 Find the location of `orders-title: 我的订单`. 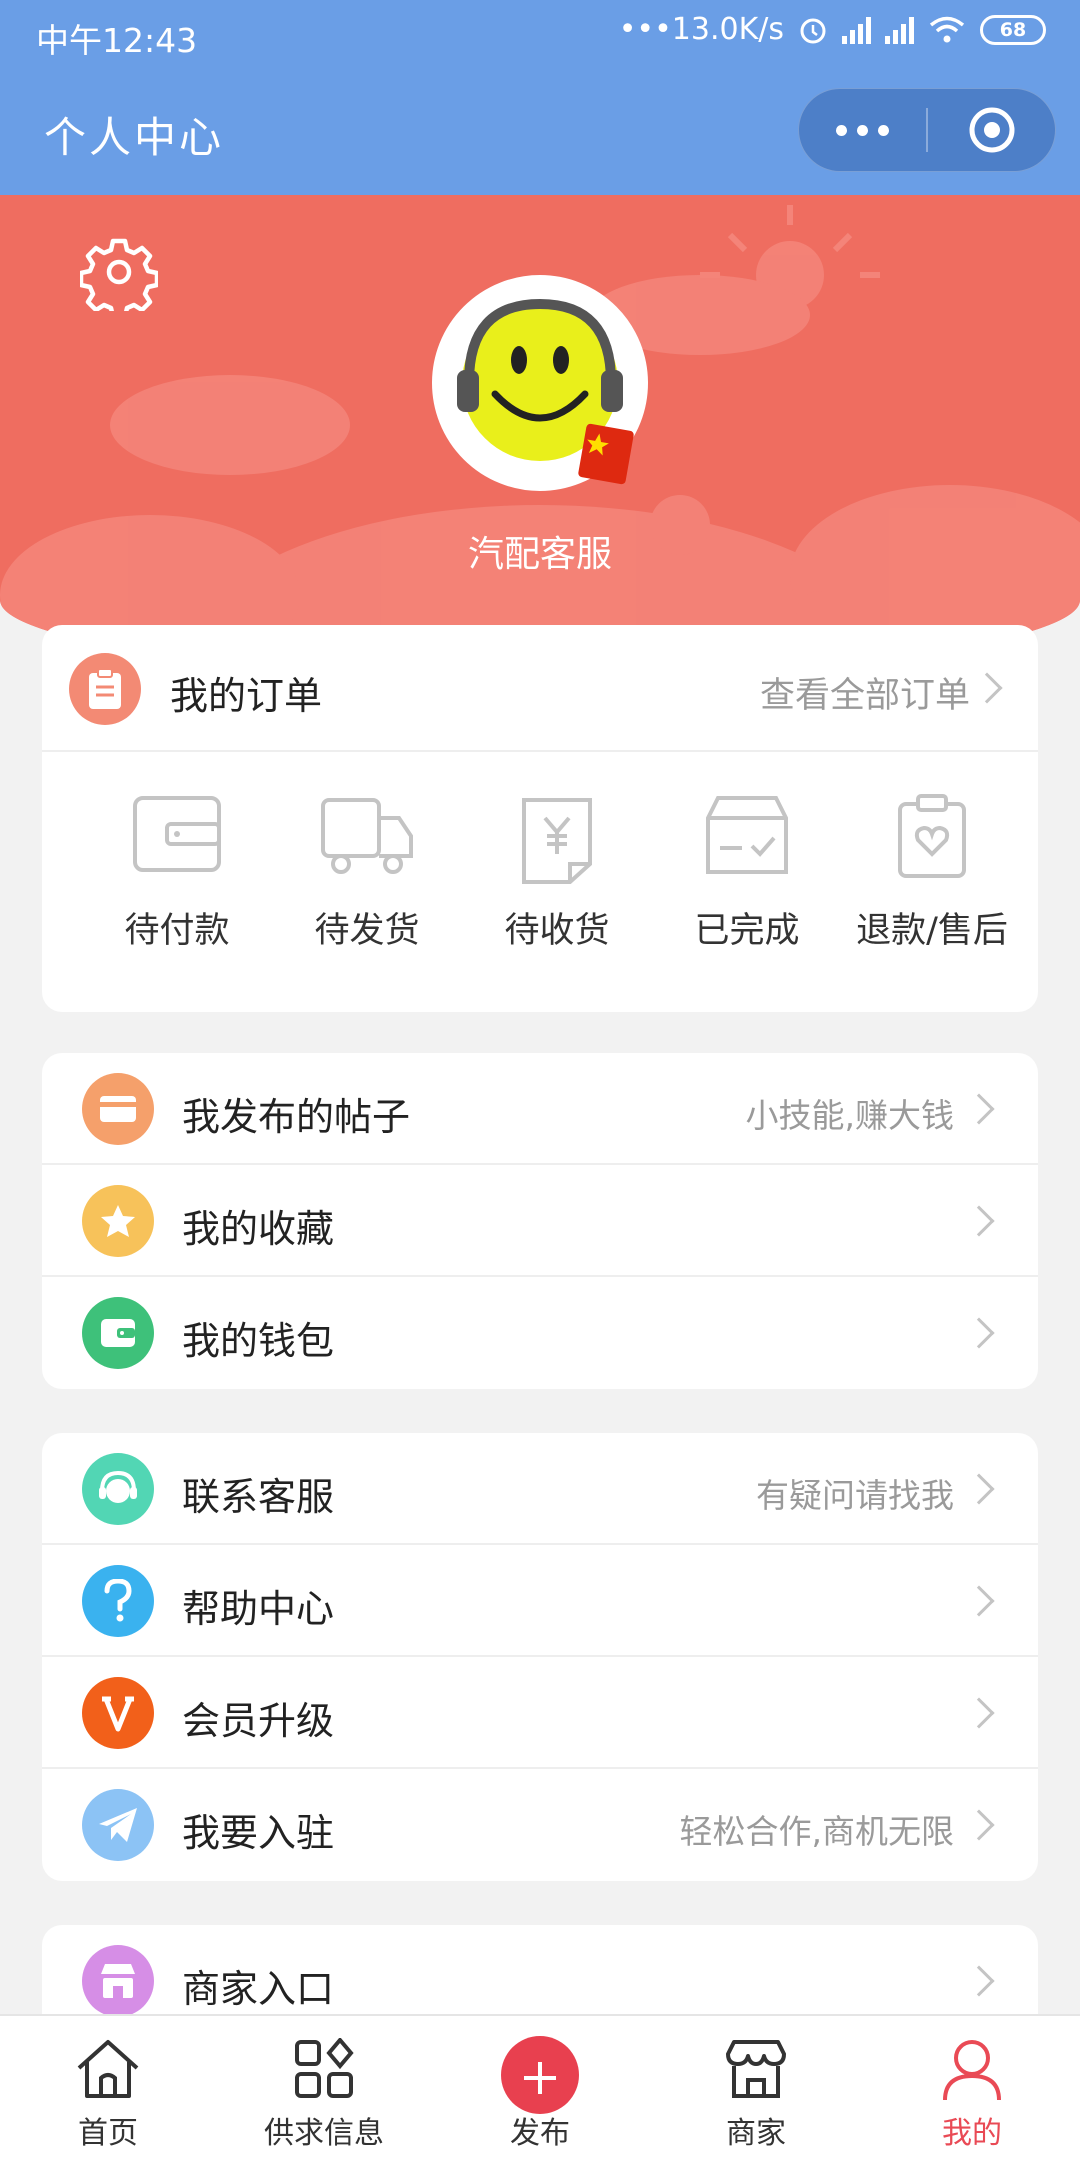

orders-title: 我的订单 is located at coordinates (246, 696).